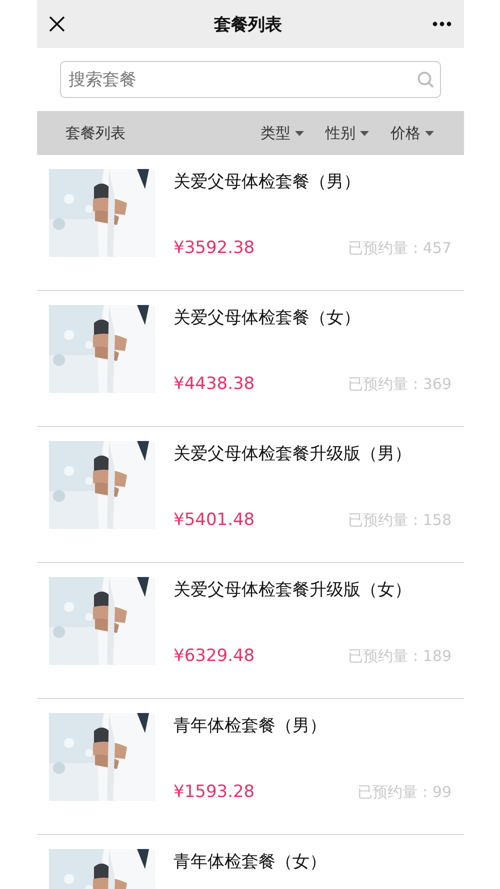 The image size is (500, 889). What do you see at coordinates (442, 24) in the screenshot?
I see `more-icon` at bounding box center [442, 24].